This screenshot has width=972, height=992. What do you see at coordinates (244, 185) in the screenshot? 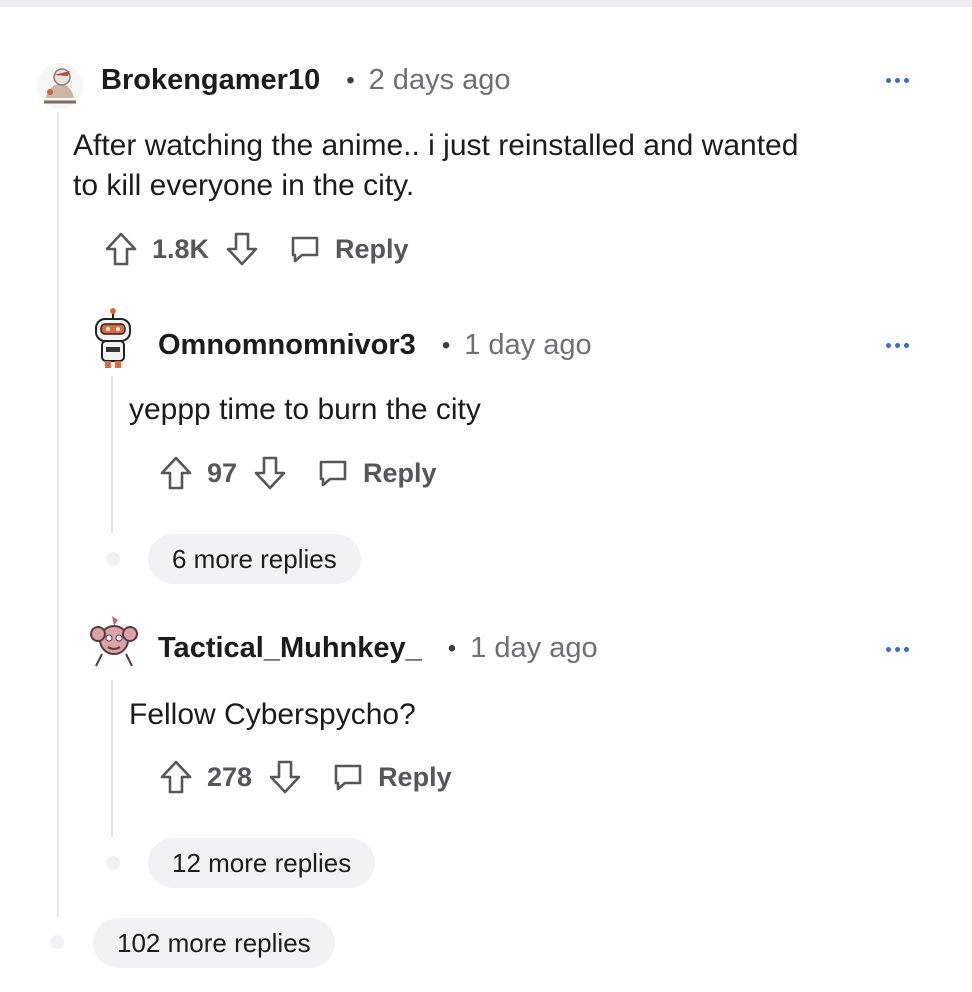
I see `comment-body-line: to kill everyone in the city.` at bounding box center [244, 185].